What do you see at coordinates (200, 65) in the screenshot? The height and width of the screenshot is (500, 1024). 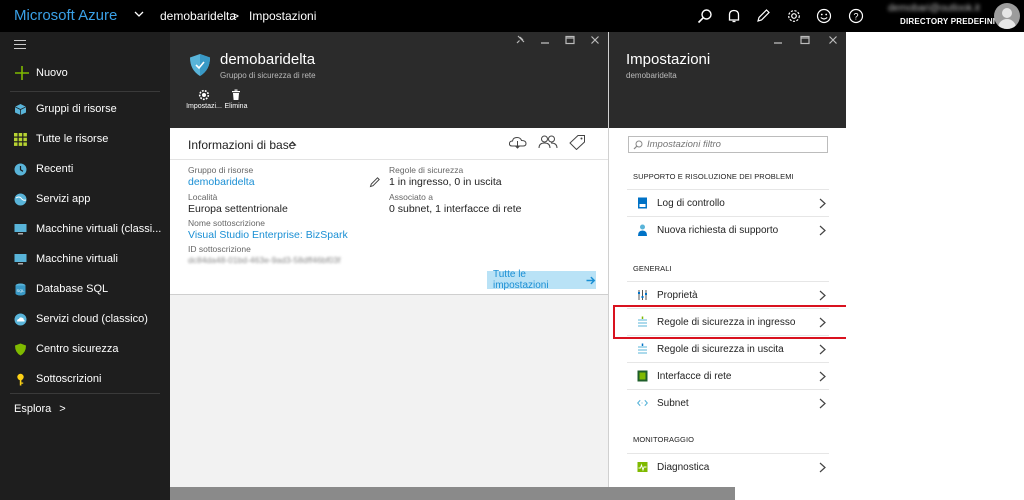 I see `network-security-group-icon` at bounding box center [200, 65].